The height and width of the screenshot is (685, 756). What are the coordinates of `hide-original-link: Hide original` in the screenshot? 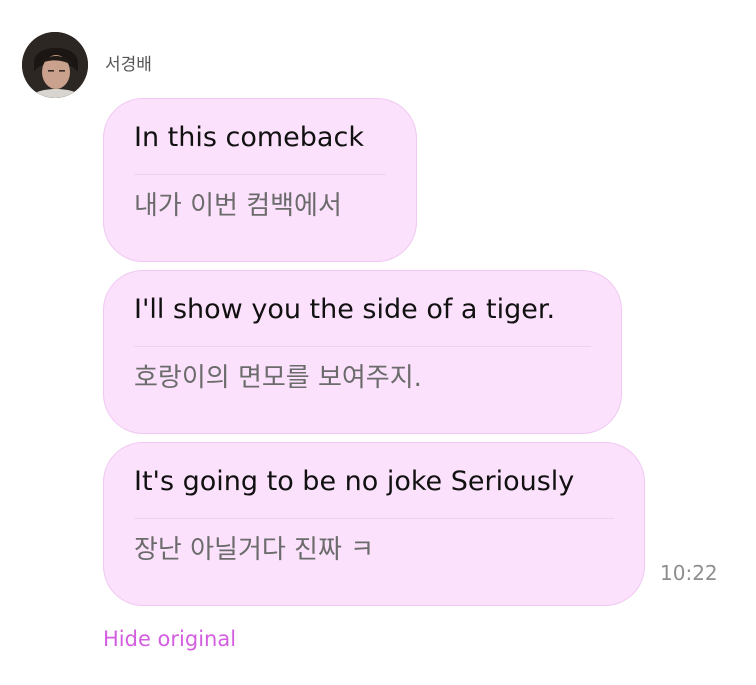 It's located at (169, 639).